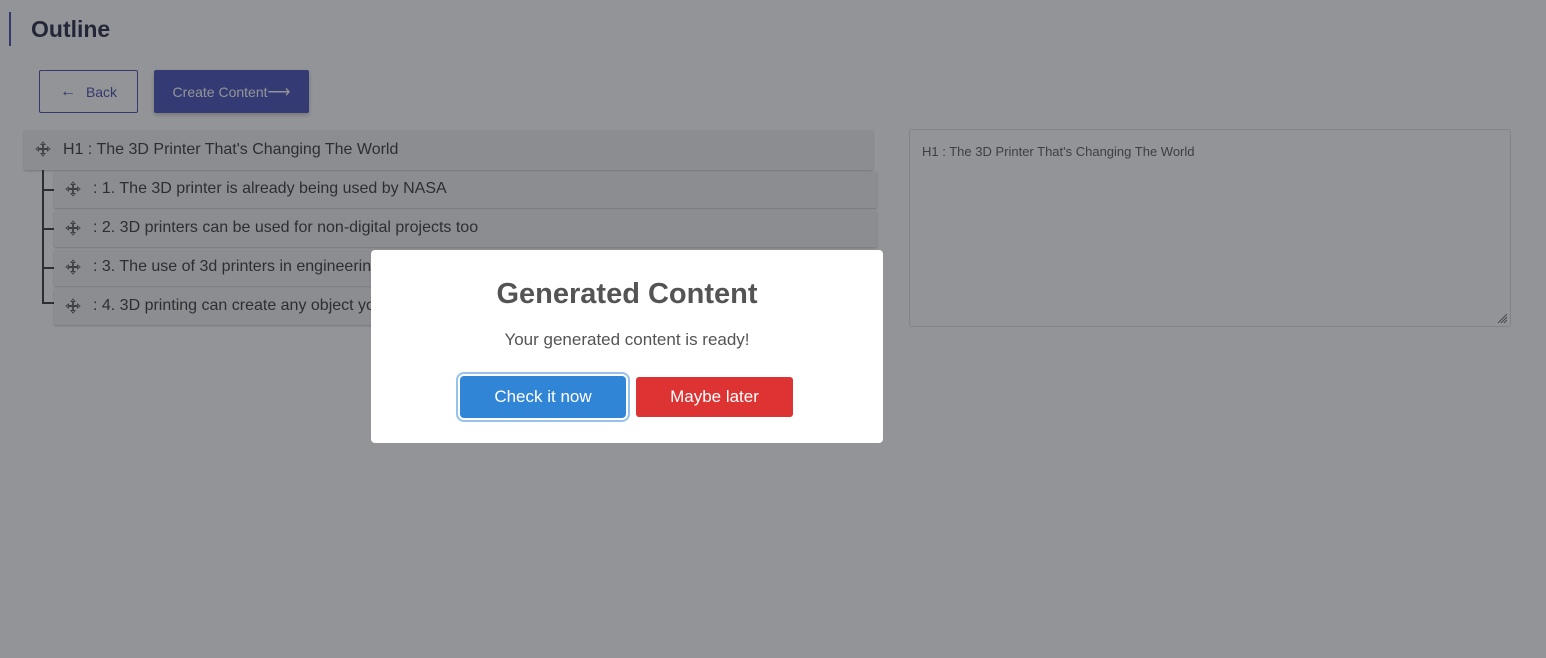 Image resolution: width=1546 pixels, height=658 pixels. Describe the element at coordinates (543, 397) in the screenshot. I see `check-it-now-button: Check it now` at that location.